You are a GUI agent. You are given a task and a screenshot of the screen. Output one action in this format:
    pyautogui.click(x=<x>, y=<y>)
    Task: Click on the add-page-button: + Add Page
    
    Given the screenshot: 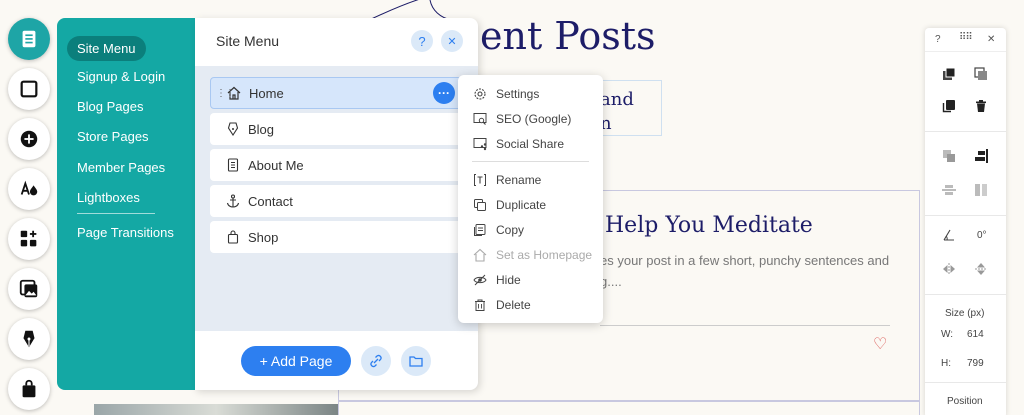 What is the action you would take?
    pyautogui.click(x=296, y=361)
    